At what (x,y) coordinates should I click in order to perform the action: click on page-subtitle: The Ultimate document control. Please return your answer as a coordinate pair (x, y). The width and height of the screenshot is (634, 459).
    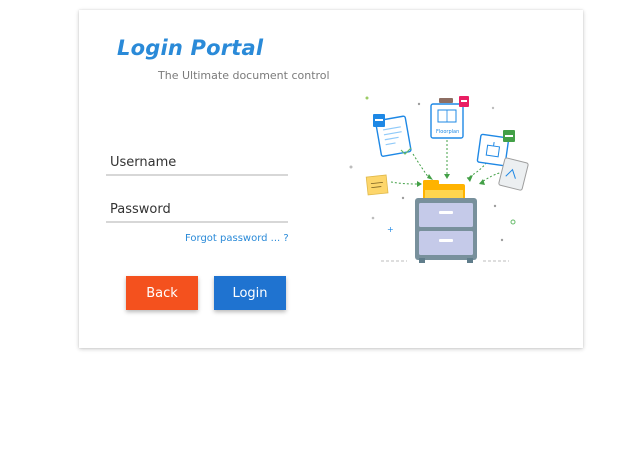
    Looking at the image, I should click on (244, 75).